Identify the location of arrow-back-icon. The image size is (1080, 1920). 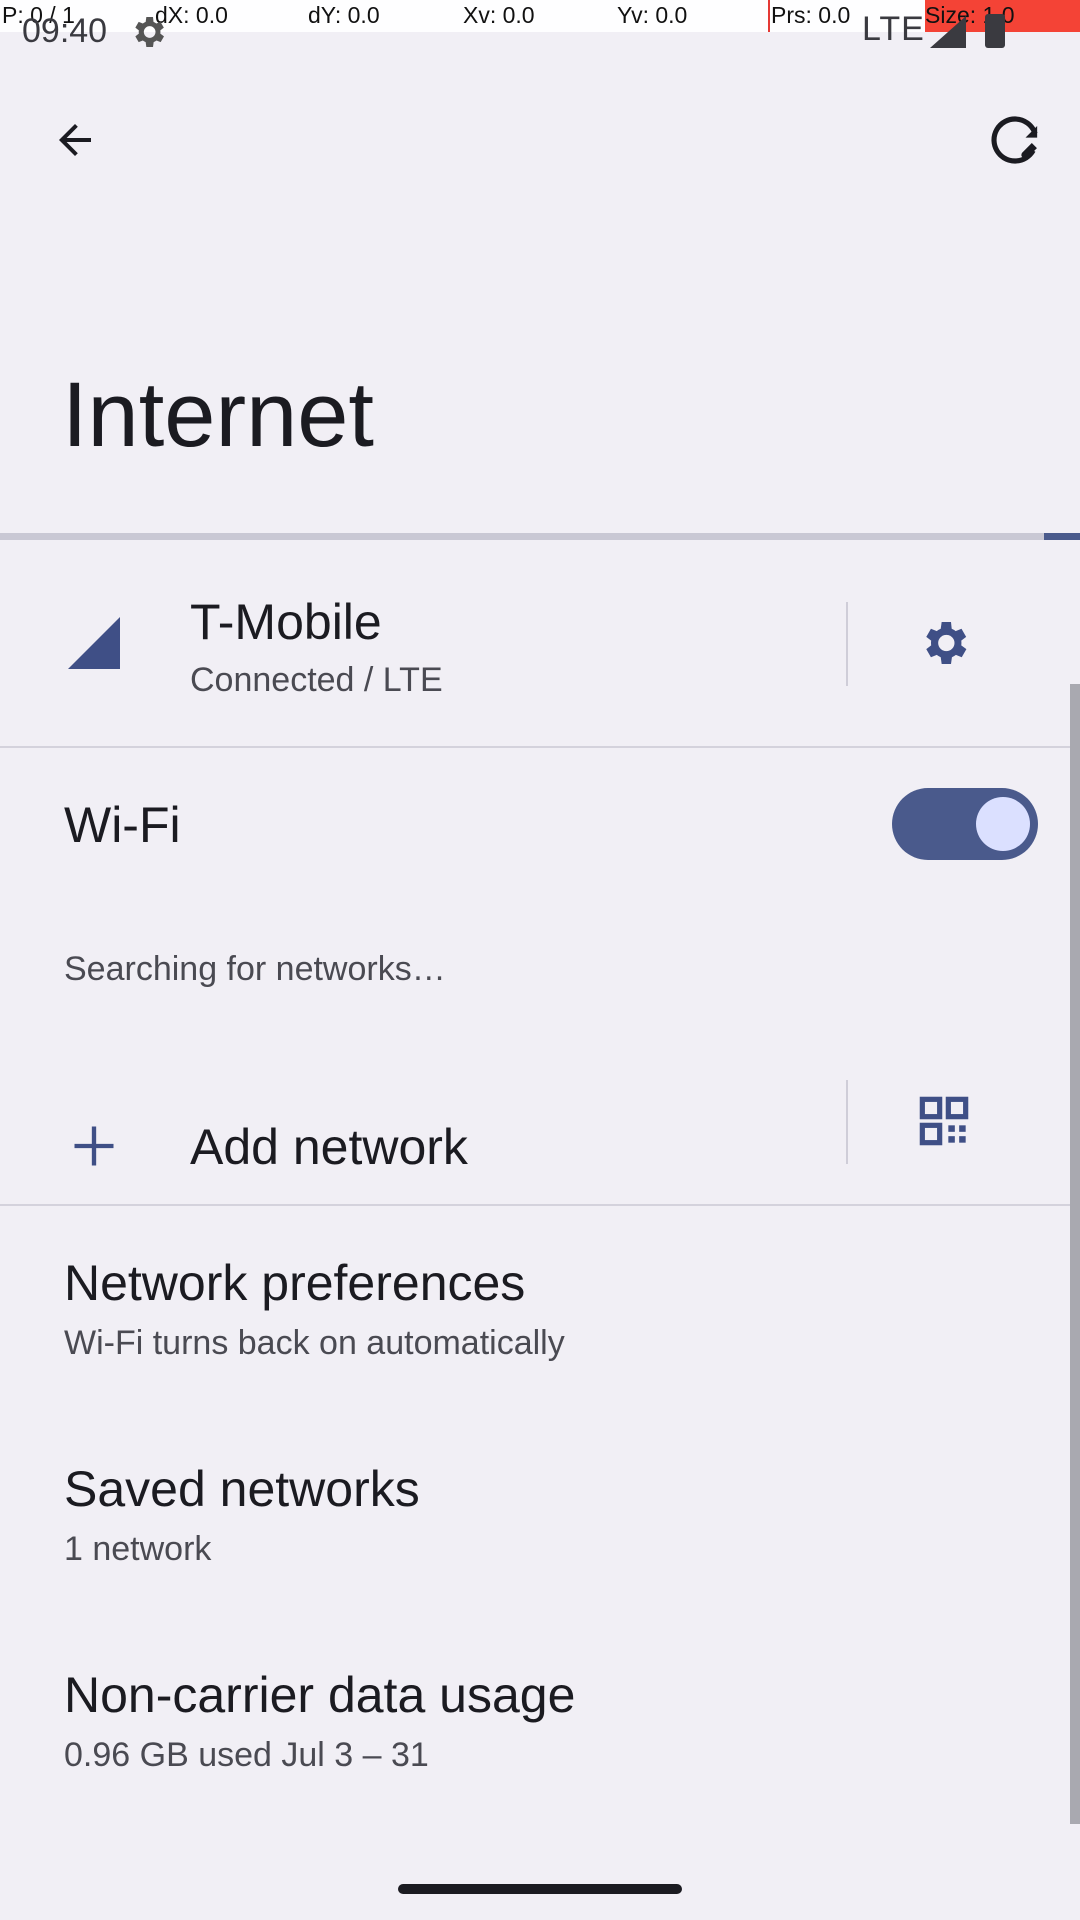
(75, 140).